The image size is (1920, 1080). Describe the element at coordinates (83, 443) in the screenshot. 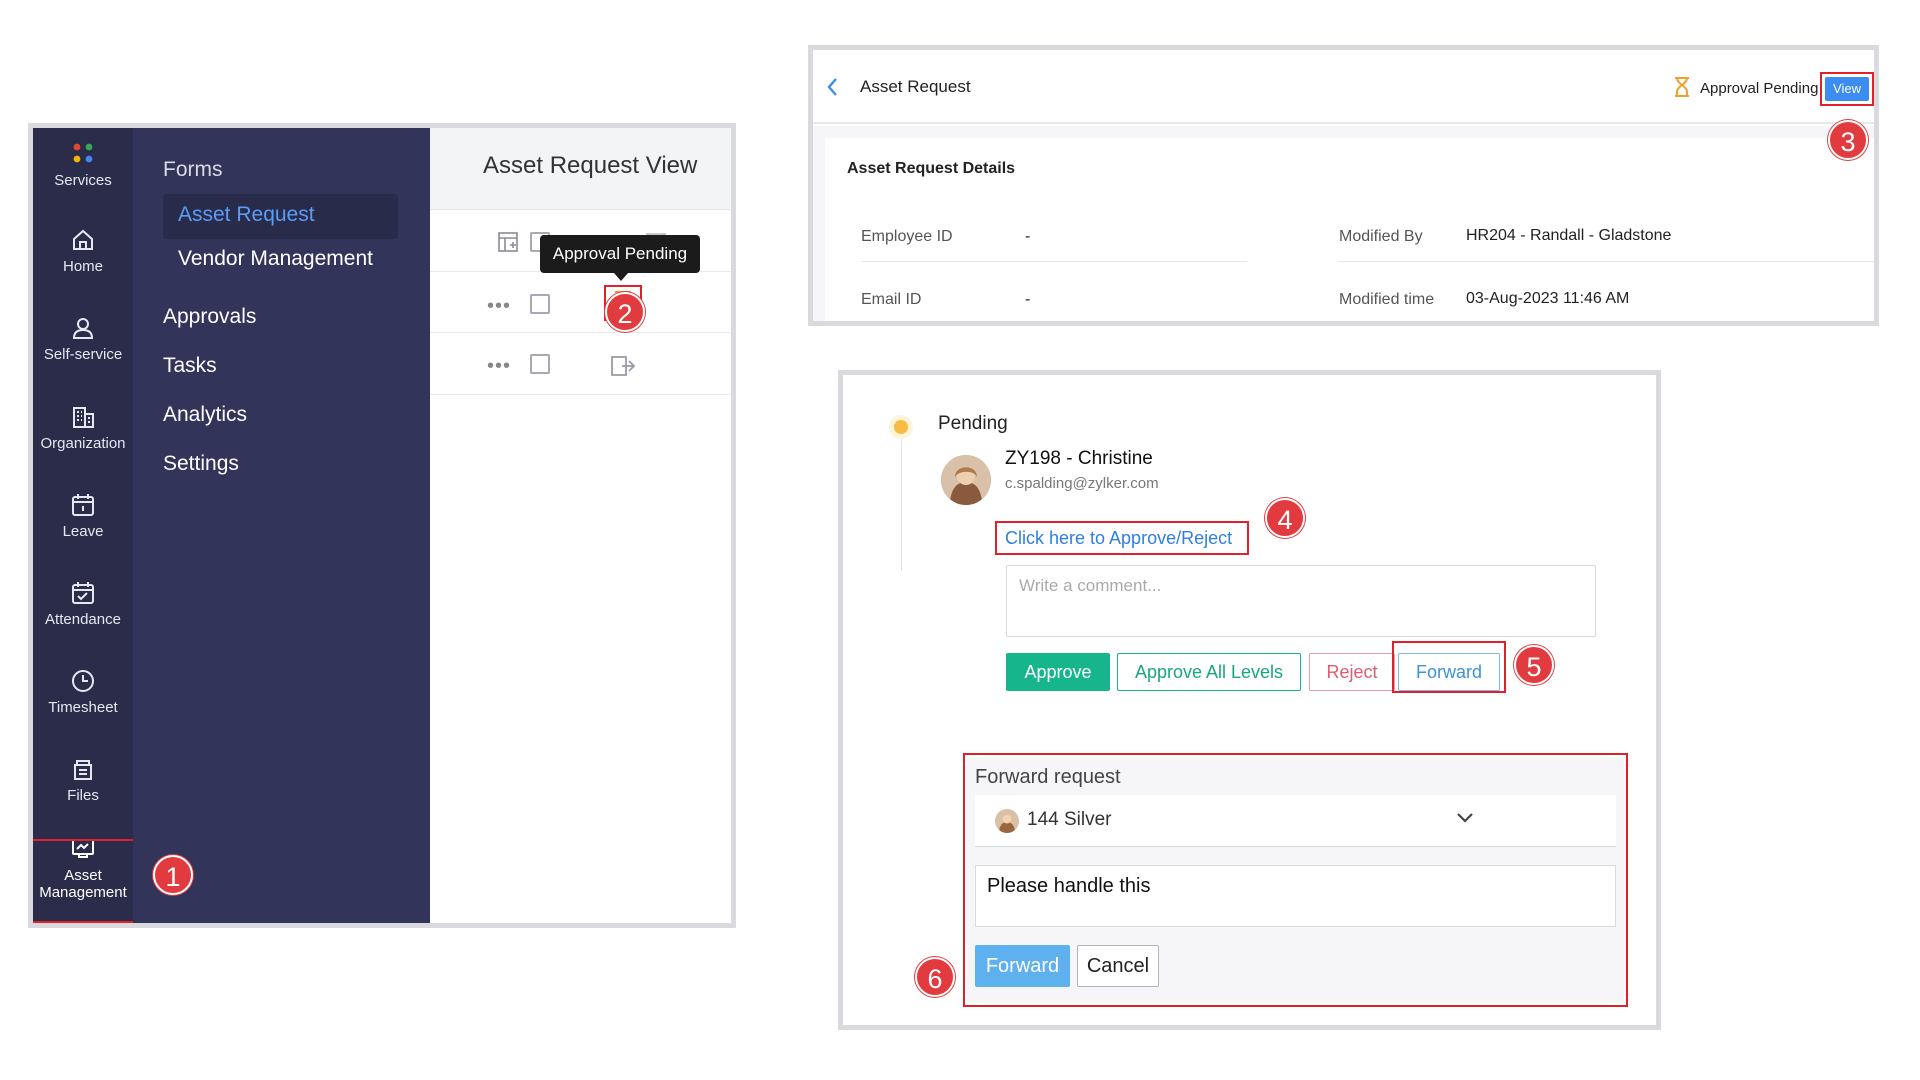

I see `rail-label-organization: Organization` at that location.